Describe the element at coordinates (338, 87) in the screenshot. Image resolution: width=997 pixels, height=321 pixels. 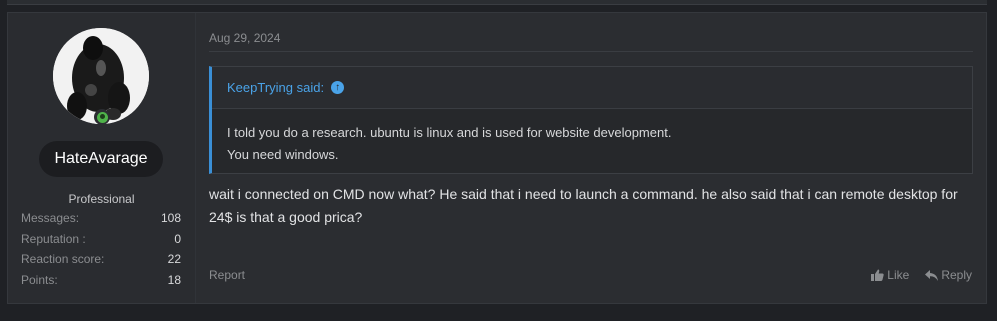
I see `arrow-up-circle-icon: ↑` at that location.